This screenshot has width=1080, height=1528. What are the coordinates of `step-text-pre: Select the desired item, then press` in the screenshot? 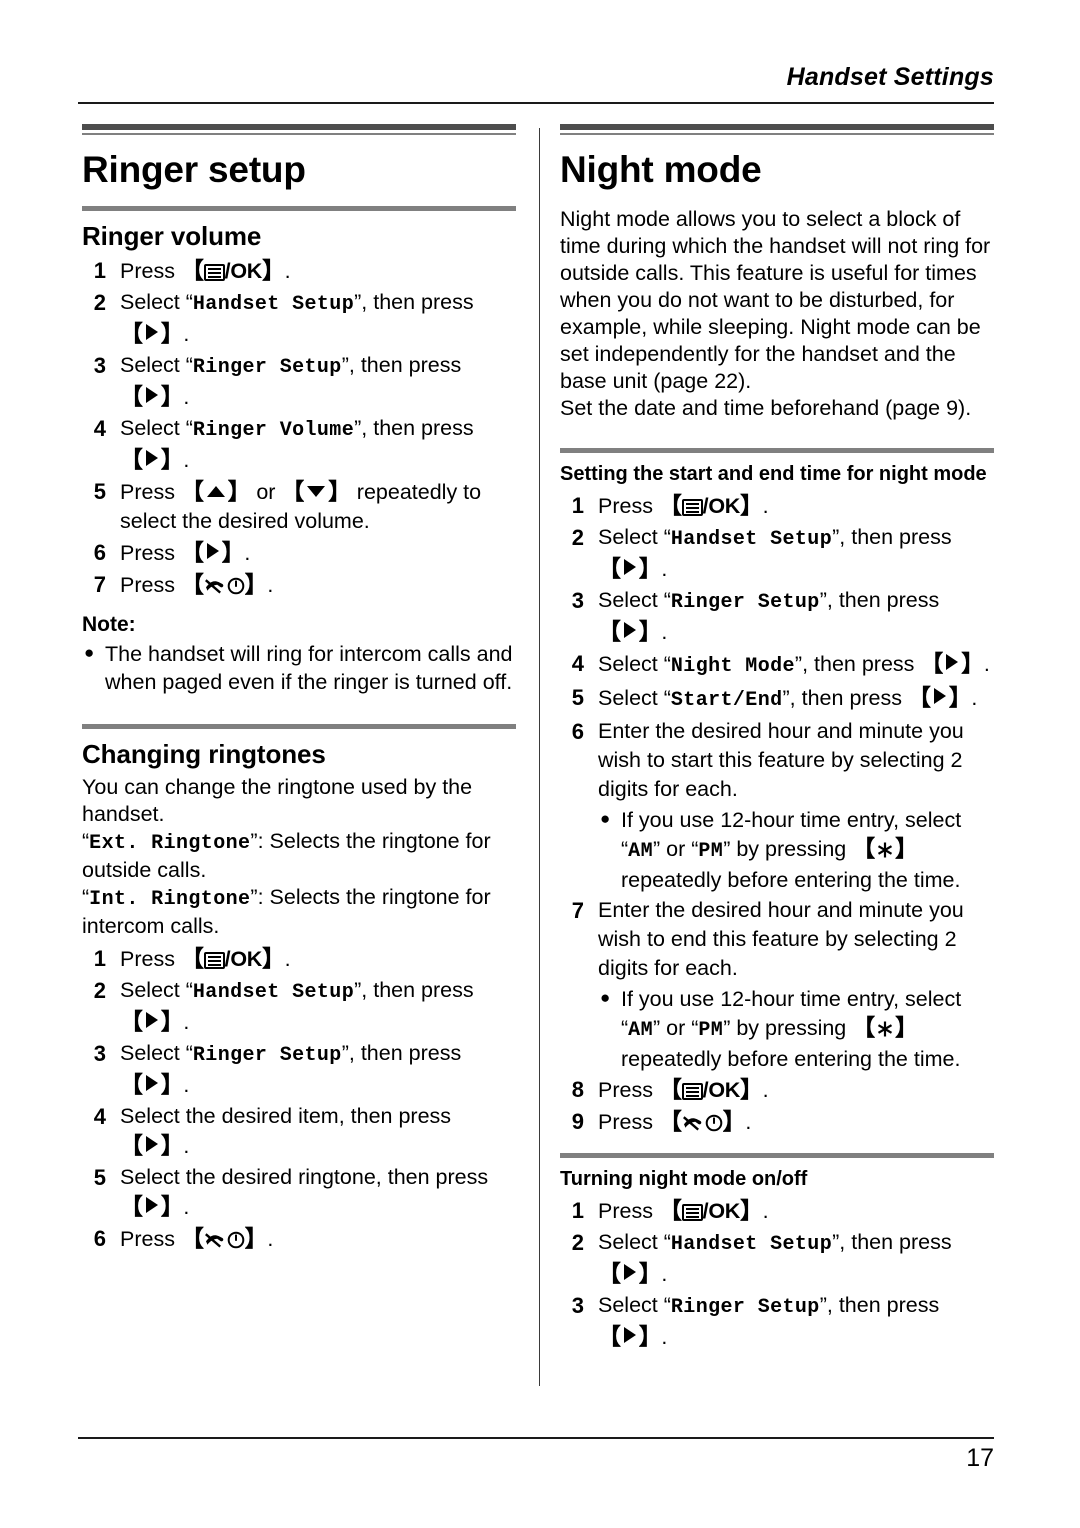 It's located at (286, 1116).